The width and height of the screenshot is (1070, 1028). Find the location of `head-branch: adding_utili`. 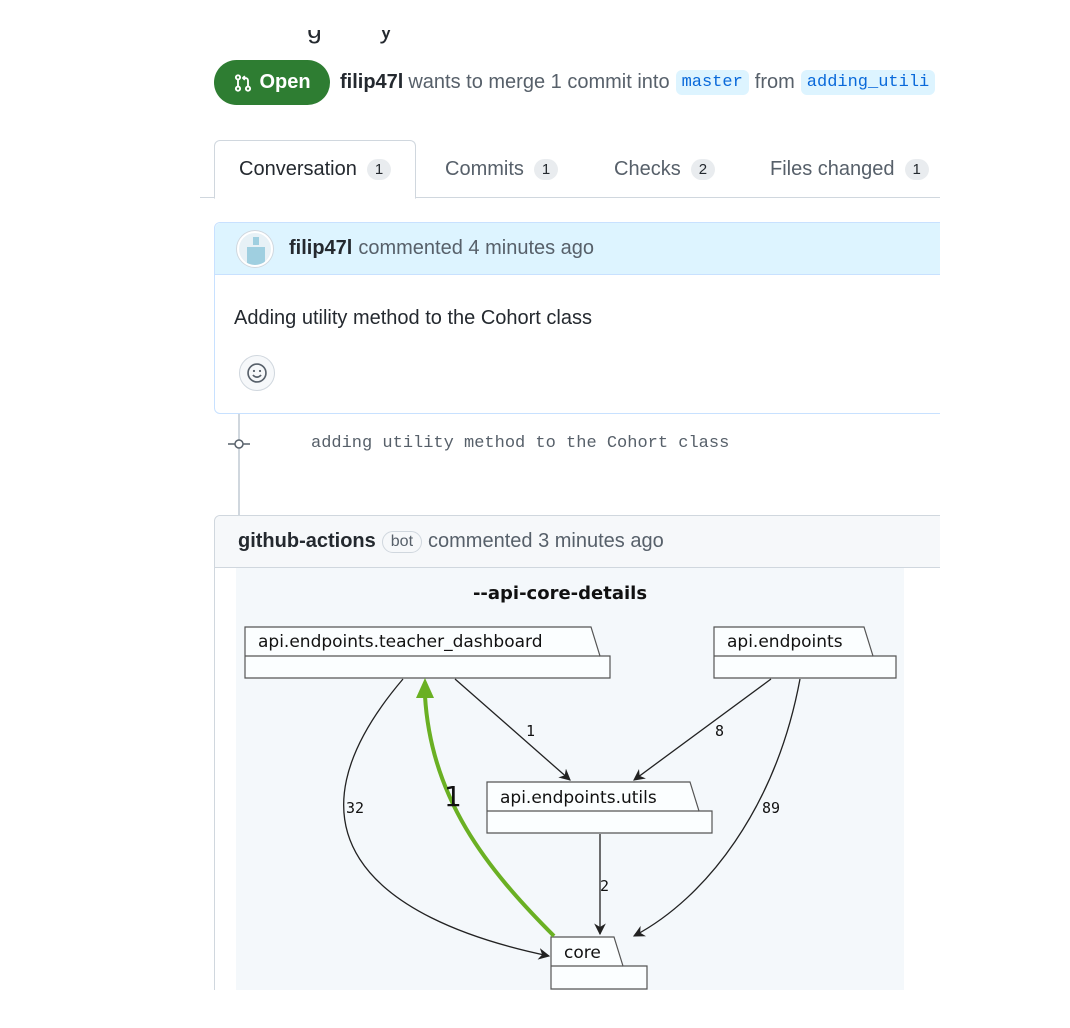

head-branch: adding_utili is located at coordinates (868, 82).